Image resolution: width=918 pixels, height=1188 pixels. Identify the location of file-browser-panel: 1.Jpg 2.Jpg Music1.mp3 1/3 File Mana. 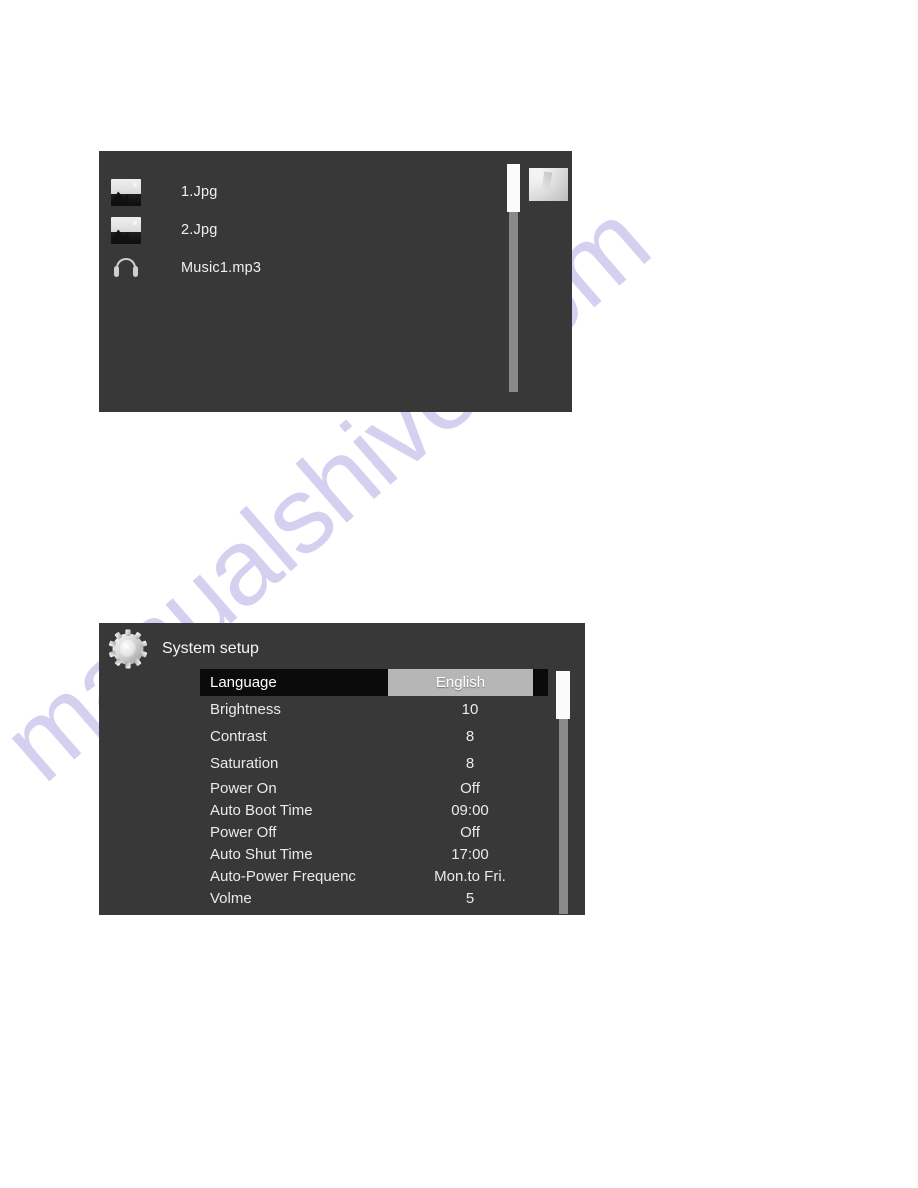
(335, 281).